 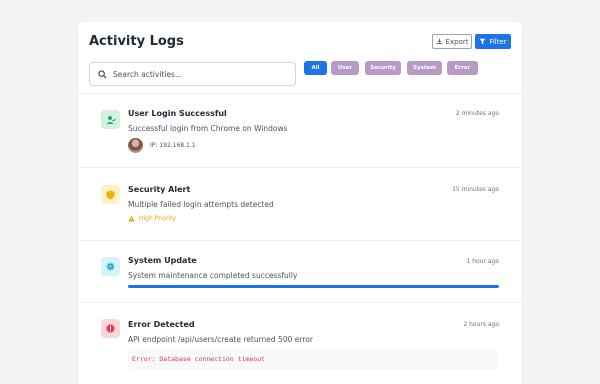 I want to click on page-title: Activity Logs, so click(x=136, y=41).